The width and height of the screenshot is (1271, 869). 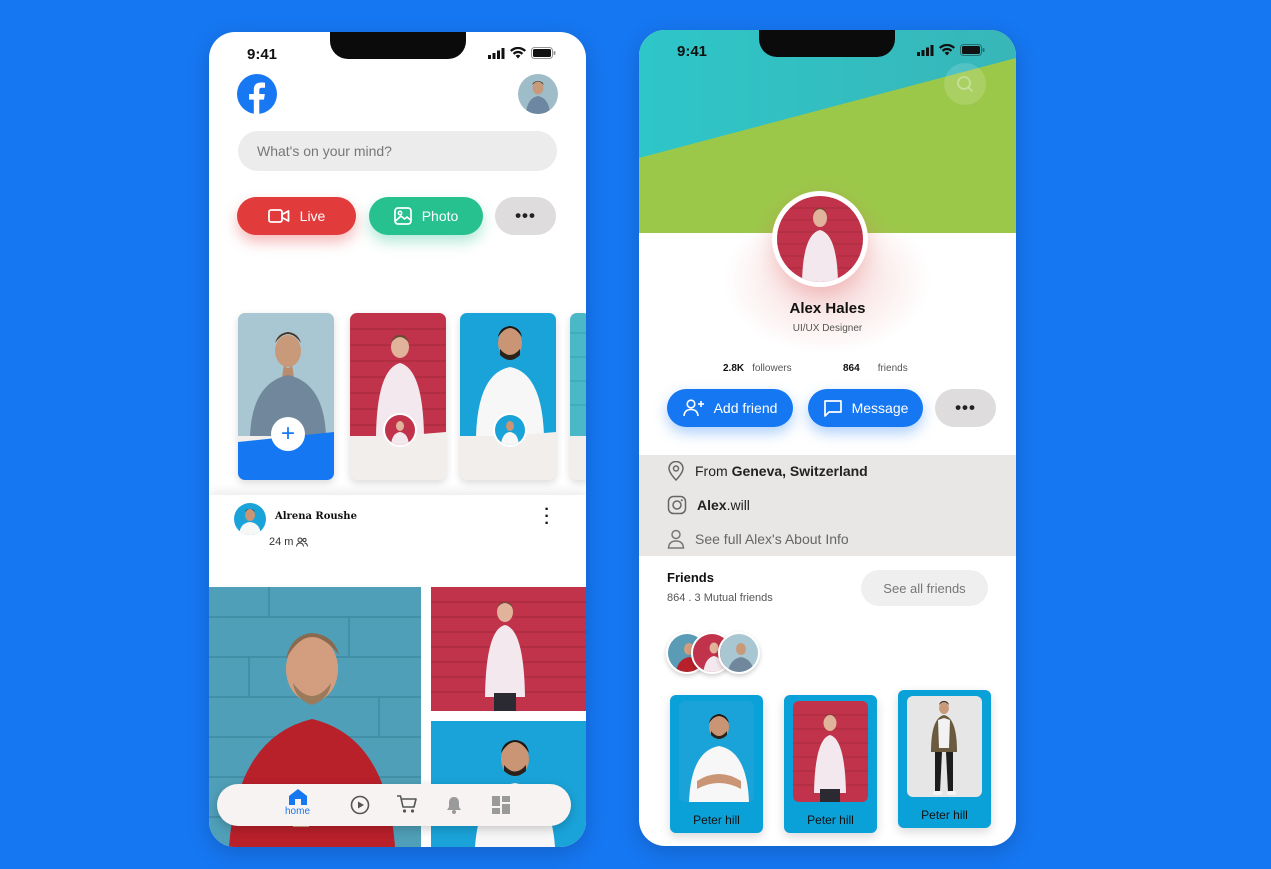 I want to click on about-full-info-link: See full Alex's About Info, so click(x=758, y=539).